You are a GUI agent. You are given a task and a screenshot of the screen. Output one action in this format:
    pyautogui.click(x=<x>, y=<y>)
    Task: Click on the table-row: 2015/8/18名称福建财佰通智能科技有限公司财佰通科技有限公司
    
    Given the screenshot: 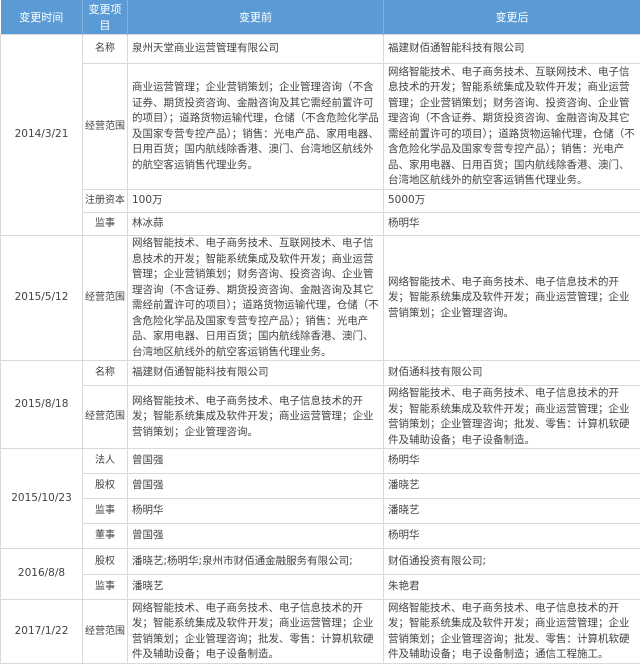 What is the action you would take?
    pyautogui.click(x=320, y=373)
    